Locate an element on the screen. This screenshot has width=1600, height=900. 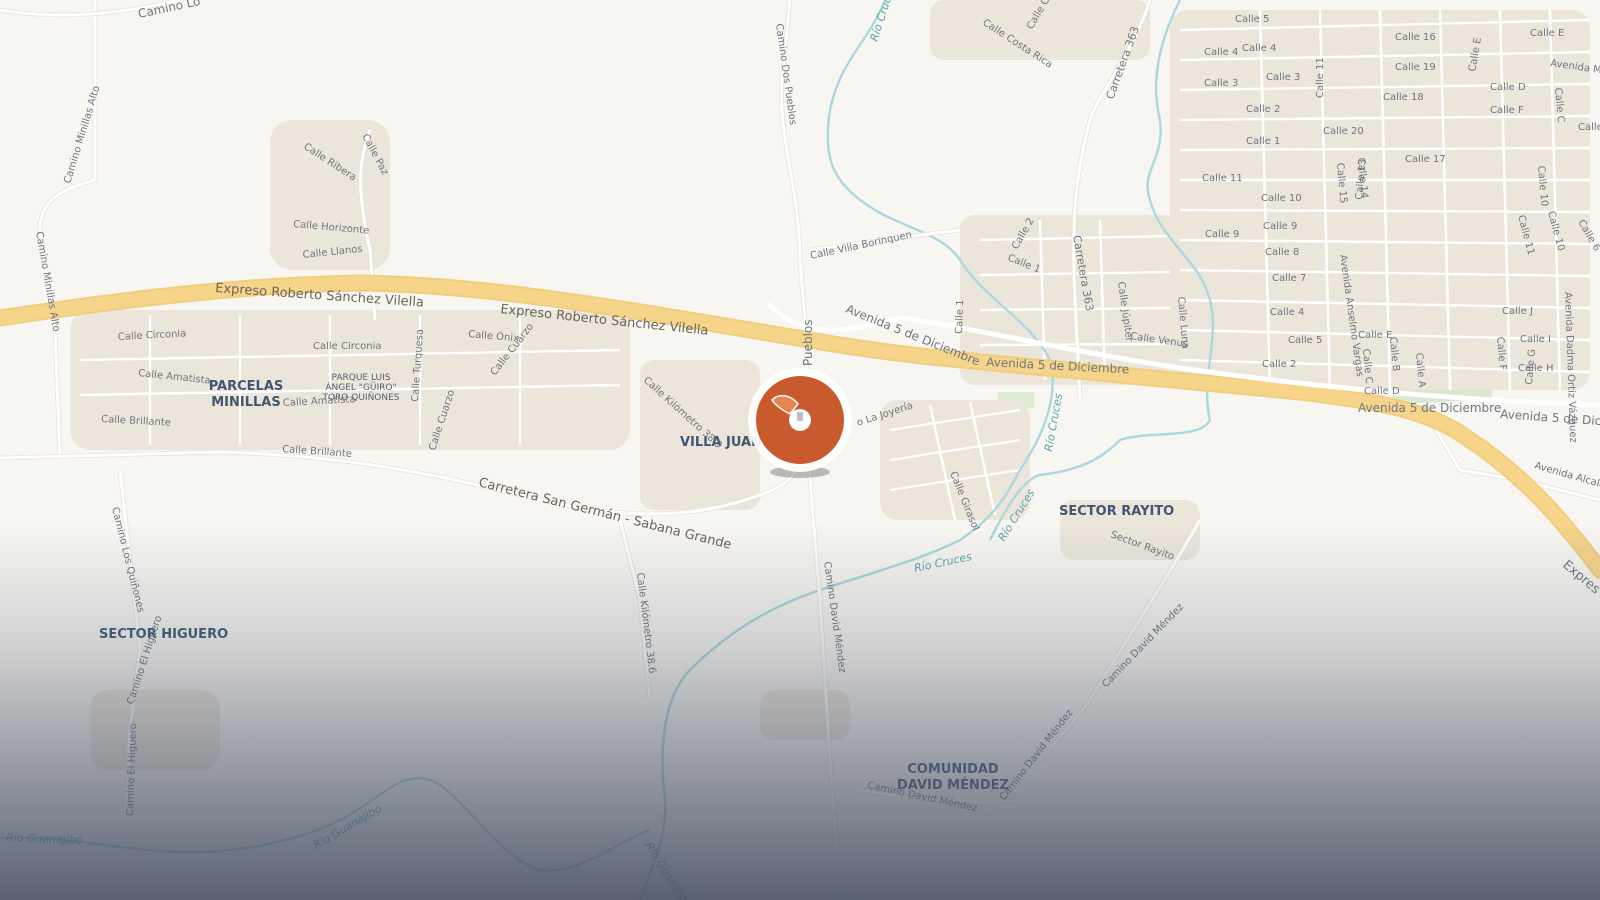
street-label: Calle I is located at coordinates (1535, 339).